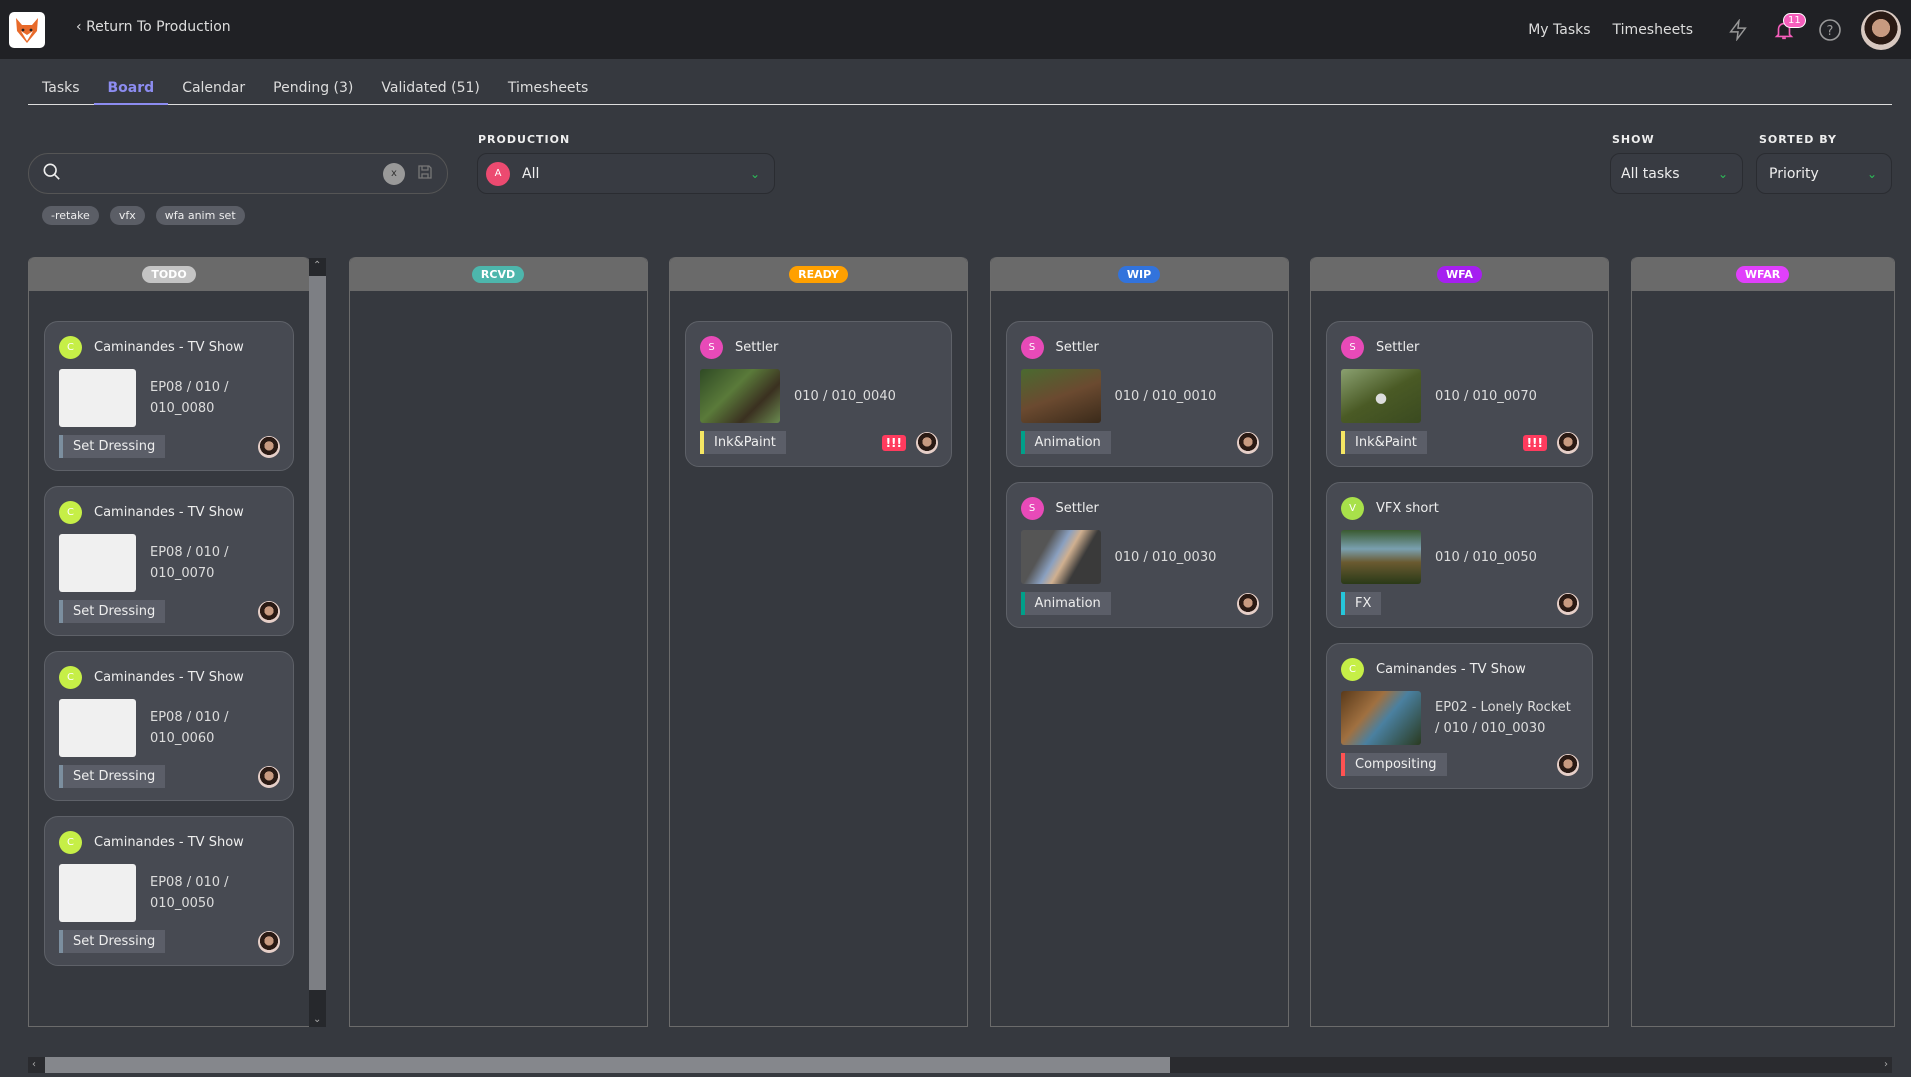 Image resolution: width=1911 pixels, height=1077 pixels. I want to click on help-icon: ?, so click(1830, 30).